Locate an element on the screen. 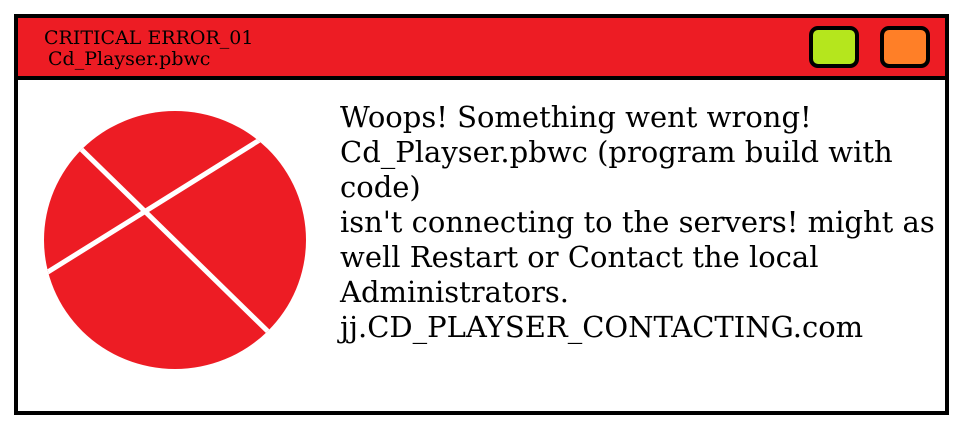 The image size is (955, 421). message-line: well Restart or Contact the local is located at coordinates (579, 257).